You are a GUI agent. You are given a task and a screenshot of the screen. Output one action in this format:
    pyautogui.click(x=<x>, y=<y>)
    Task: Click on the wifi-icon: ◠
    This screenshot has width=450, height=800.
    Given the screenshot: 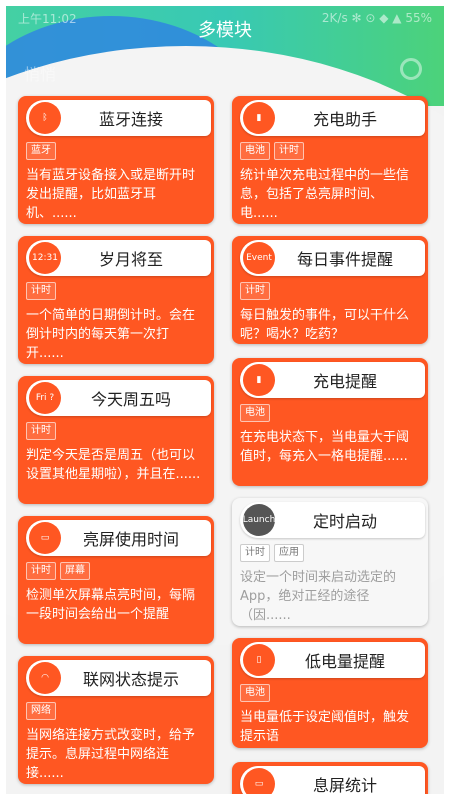 What is the action you would take?
    pyautogui.click(x=45, y=678)
    